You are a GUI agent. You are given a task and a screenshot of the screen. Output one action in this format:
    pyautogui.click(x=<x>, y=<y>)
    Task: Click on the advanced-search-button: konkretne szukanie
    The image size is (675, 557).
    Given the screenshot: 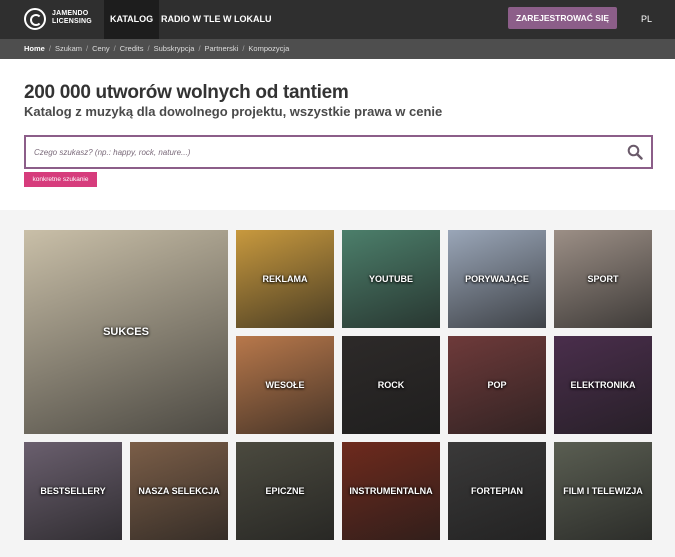 What is the action you would take?
    pyautogui.click(x=60, y=179)
    